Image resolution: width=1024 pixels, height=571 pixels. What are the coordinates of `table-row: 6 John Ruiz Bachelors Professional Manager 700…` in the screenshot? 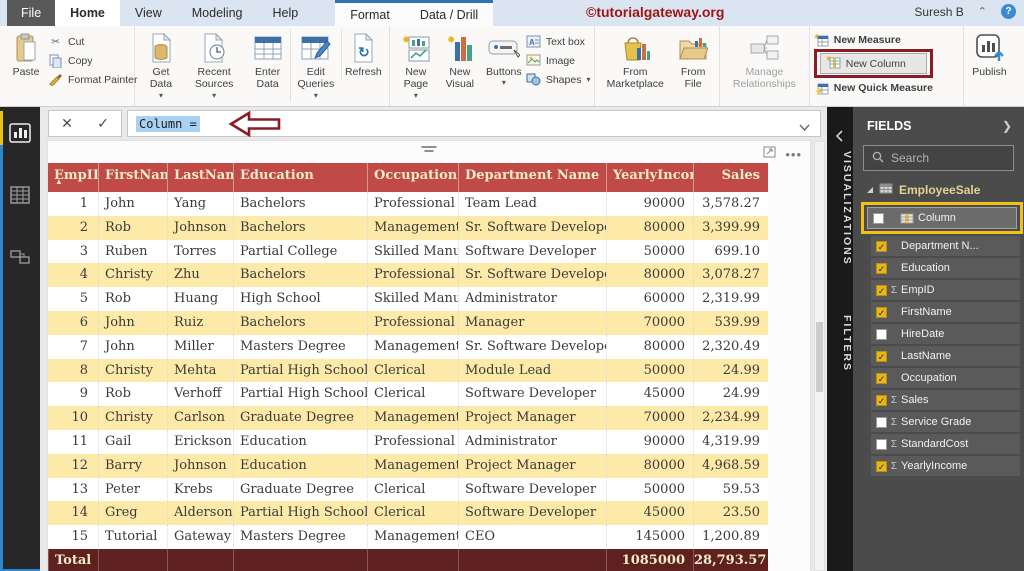 It's located at (408, 322).